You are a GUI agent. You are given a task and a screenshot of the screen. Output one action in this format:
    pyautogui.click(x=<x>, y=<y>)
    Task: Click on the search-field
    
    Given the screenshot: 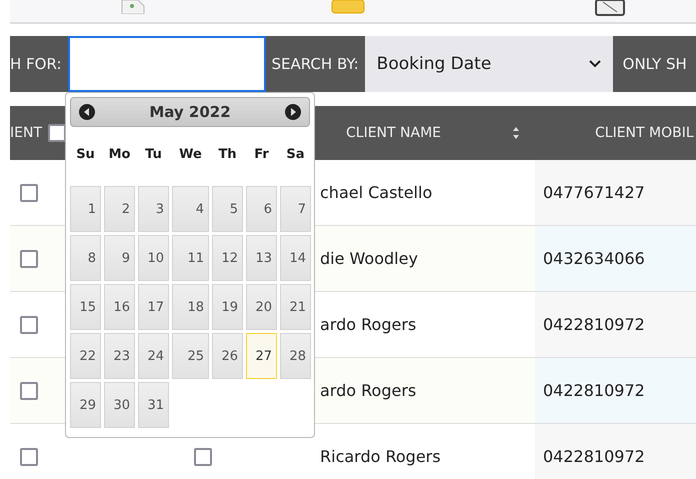 What is the action you would take?
    pyautogui.click(x=167, y=64)
    